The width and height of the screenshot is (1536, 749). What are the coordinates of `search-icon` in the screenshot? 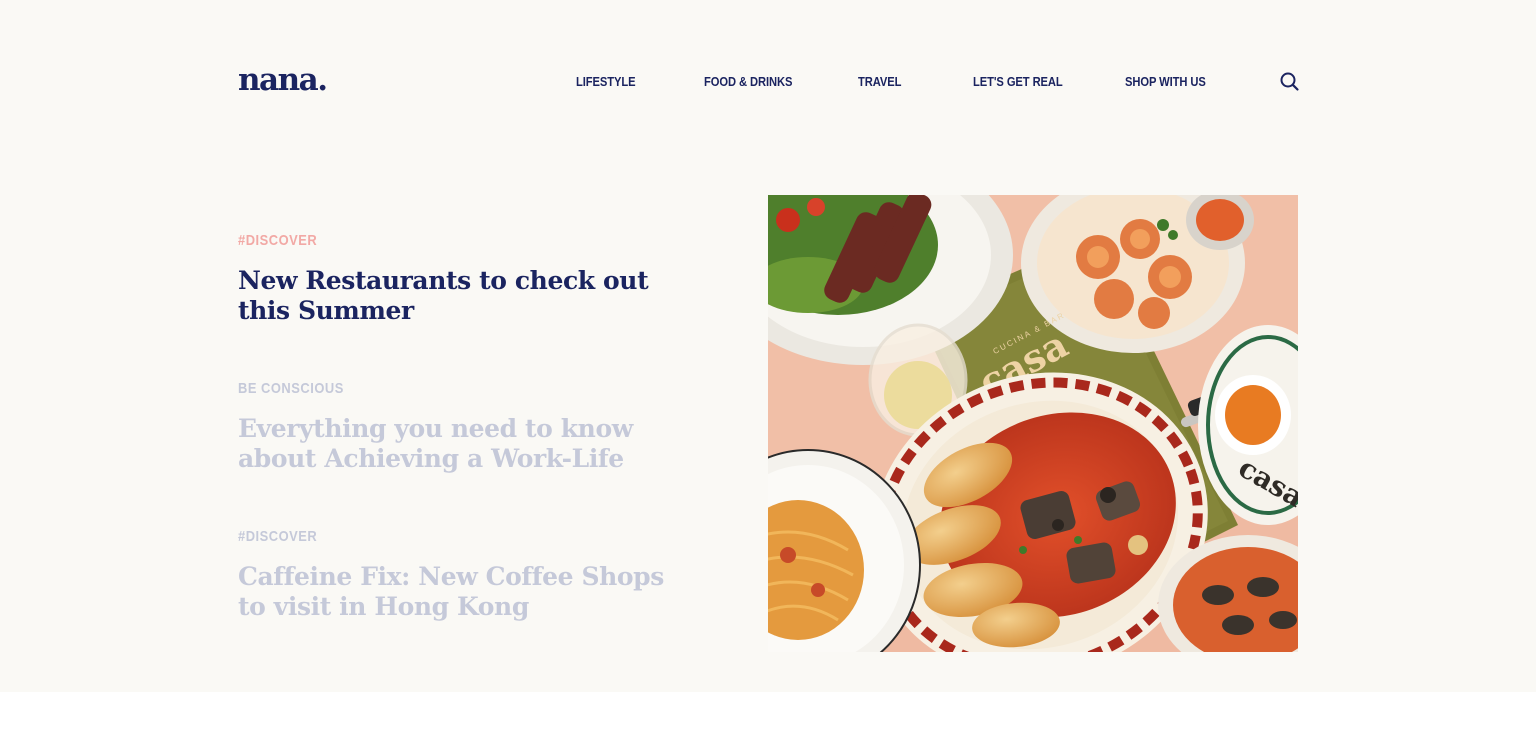 It's located at (1289, 81).